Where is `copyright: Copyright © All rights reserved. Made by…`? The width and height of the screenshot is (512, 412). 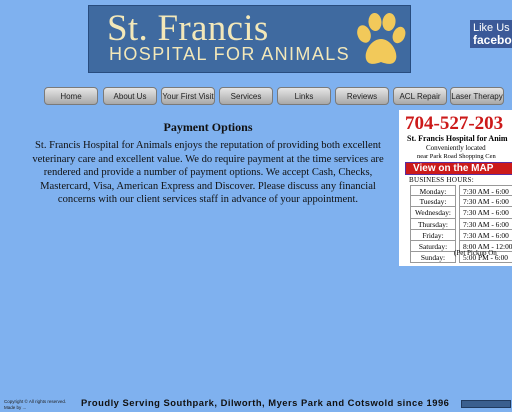
copyright: Copyright © All rights reserved. Made by… is located at coordinates (35, 405).